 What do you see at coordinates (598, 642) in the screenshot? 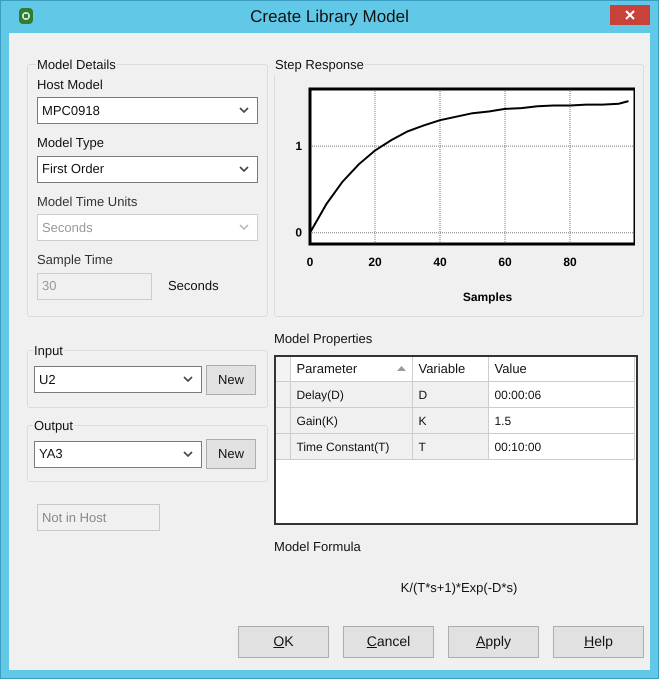
I see `dialog-button: Help` at bounding box center [598, 642].